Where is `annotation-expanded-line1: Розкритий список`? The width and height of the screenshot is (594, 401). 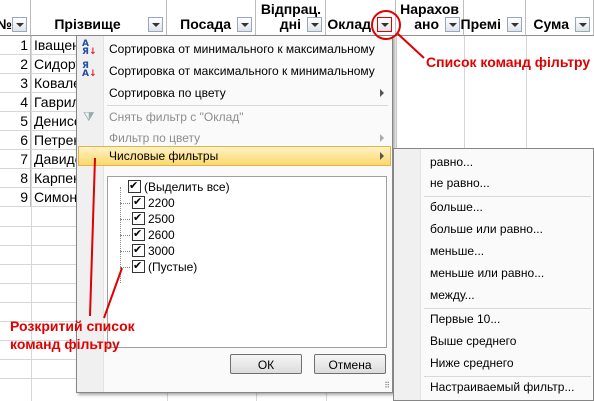
annotation-expanded-line1: Розкритий список is located at coordinates (72, 326).